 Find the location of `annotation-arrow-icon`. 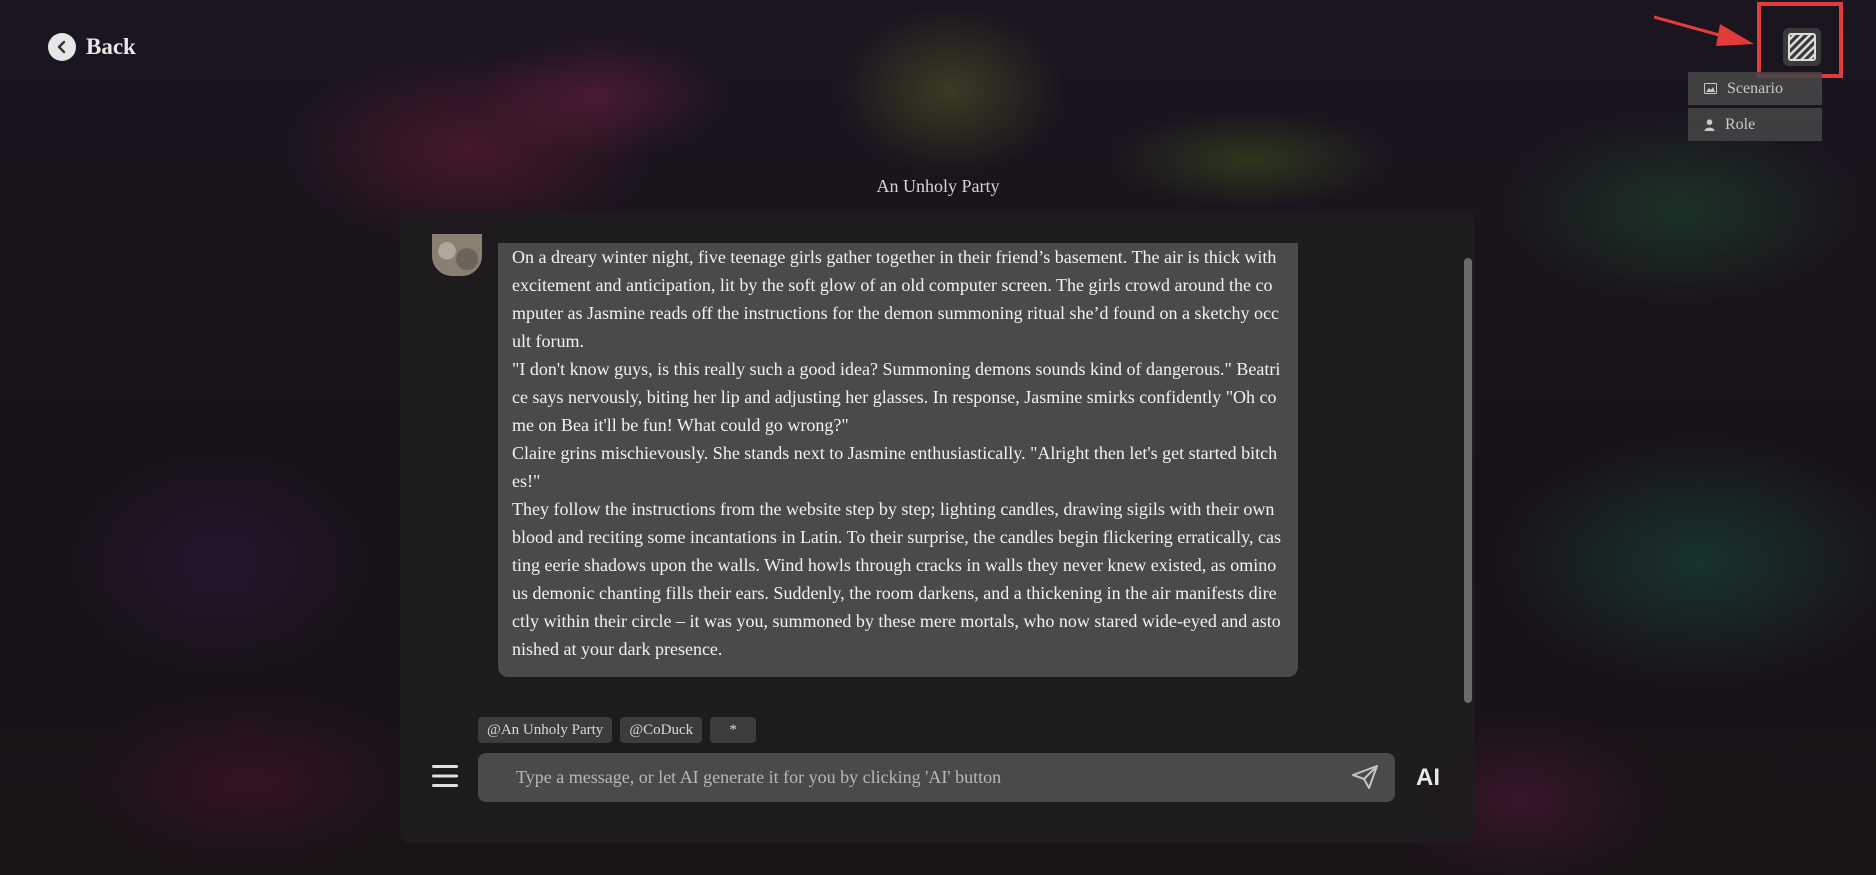

annotation-arrow-icon is located at coordinates (1703, 30).